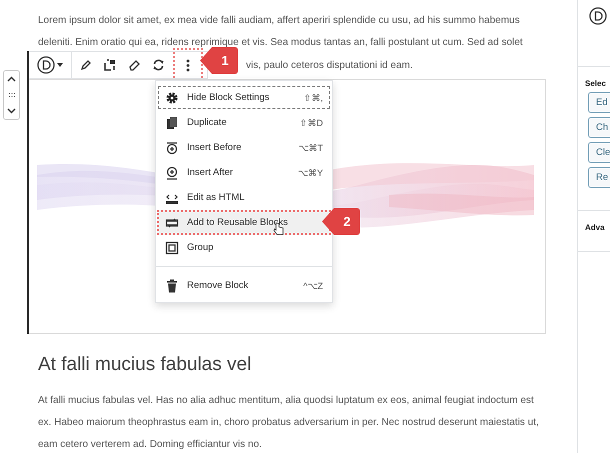 This screenshot has height=453, width=610. Describe the element at coordinates (595, 83) in the screenshot. I see `section-title: Selec` at that location.